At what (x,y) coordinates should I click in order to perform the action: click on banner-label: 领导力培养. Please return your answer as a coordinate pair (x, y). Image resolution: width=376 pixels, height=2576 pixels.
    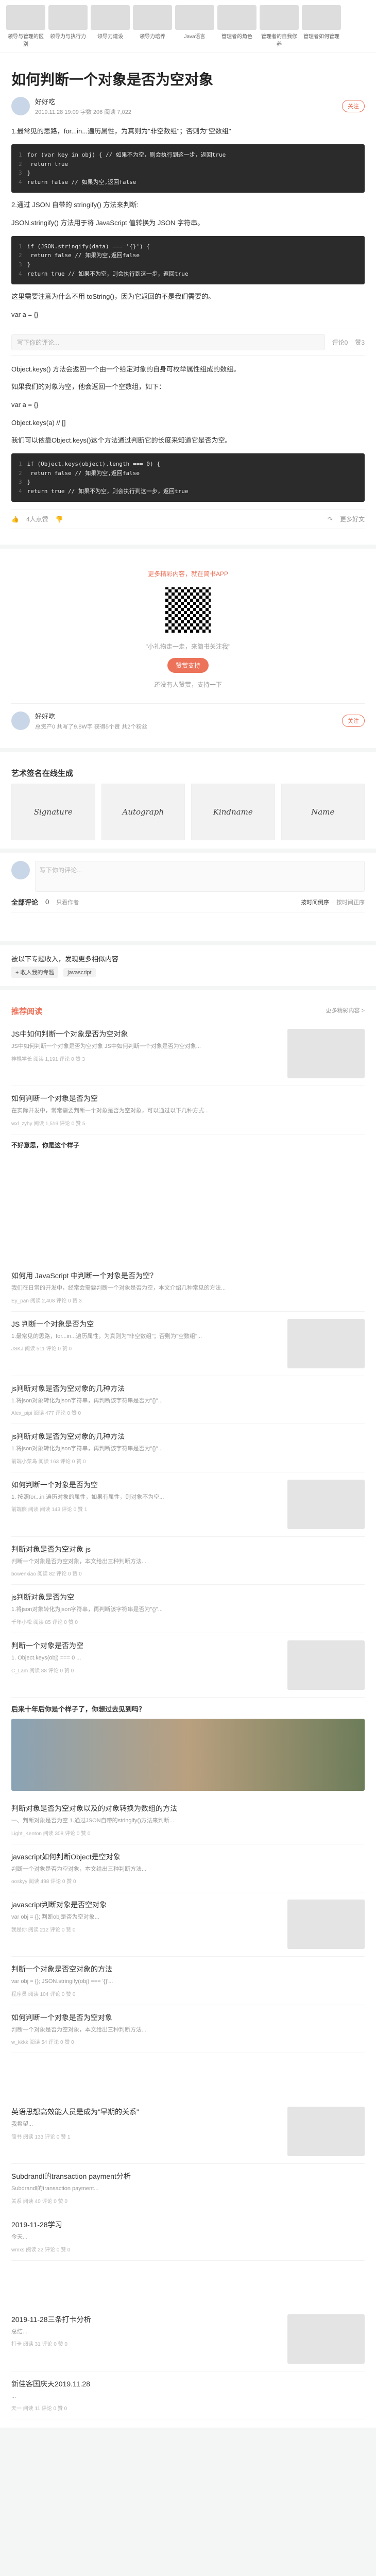
    Looking at the image, I should click on (152, 37).